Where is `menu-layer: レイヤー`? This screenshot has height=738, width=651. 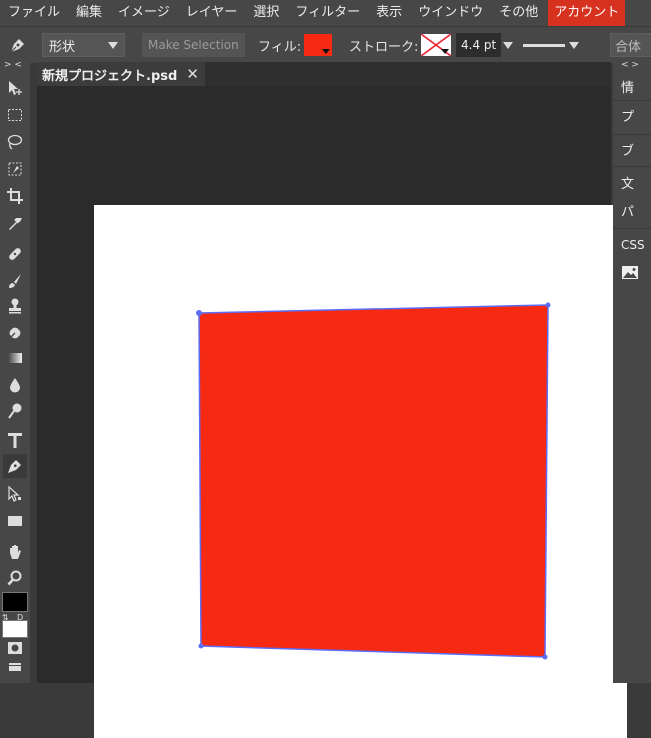
menu-layer: レイヤー is located at coordinates (212, 13).